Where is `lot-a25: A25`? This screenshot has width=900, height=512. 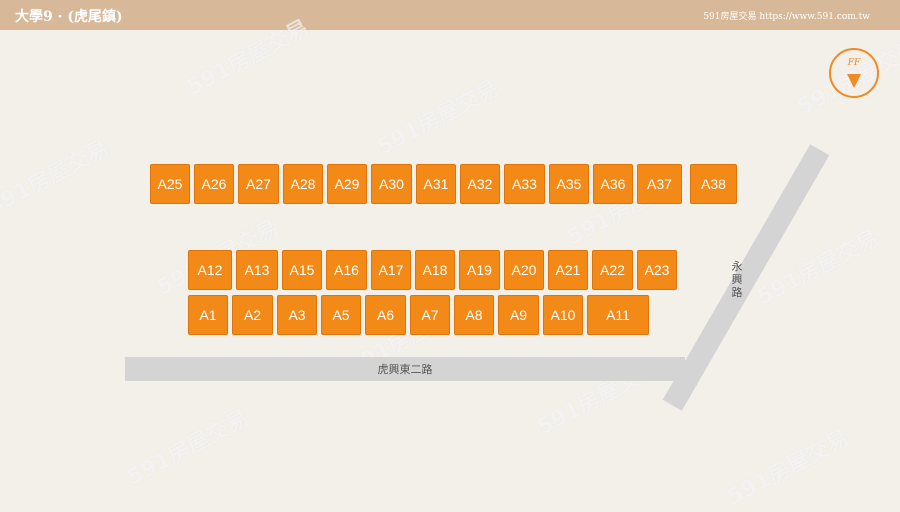 lot-a25: A25 is located at coordinates (170, 184).